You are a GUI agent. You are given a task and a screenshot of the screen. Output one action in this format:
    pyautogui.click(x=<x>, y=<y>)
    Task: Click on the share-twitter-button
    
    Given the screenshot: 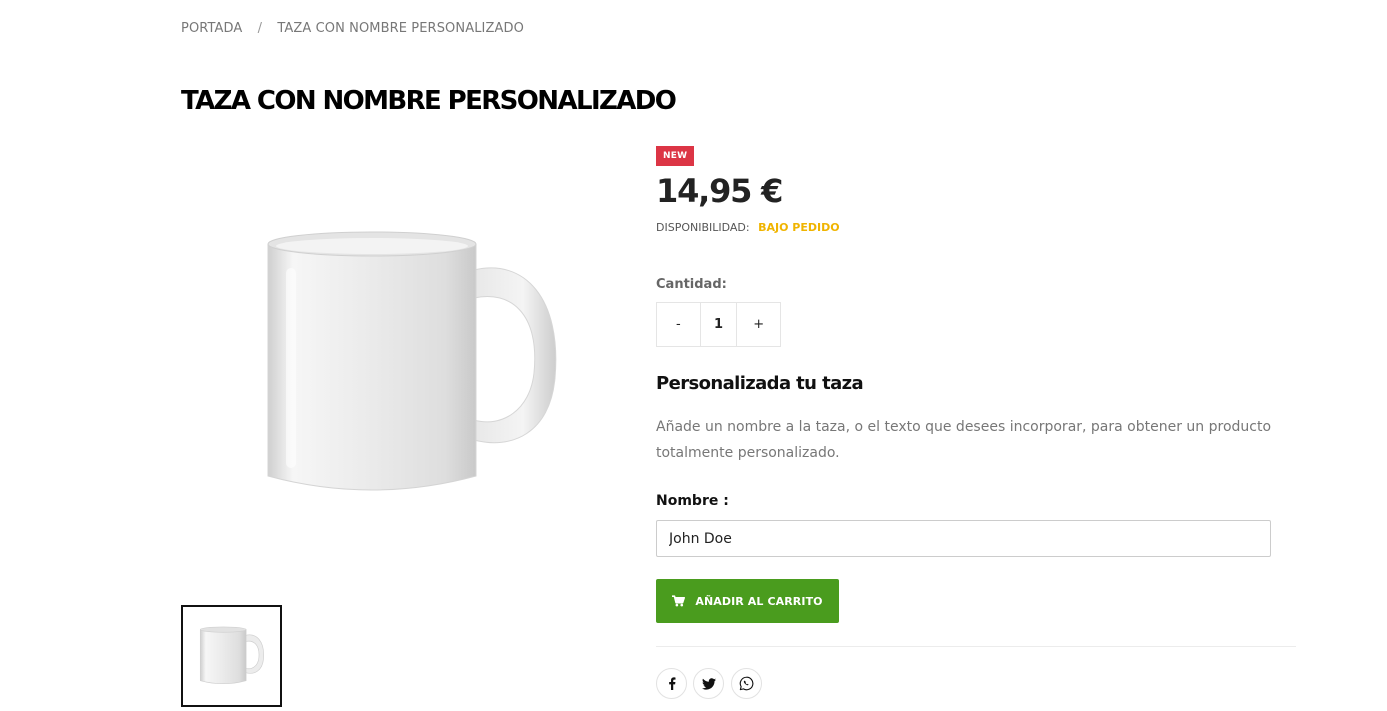 What is the action you would take?
    pyautogui.click(x=708, y=683)
    